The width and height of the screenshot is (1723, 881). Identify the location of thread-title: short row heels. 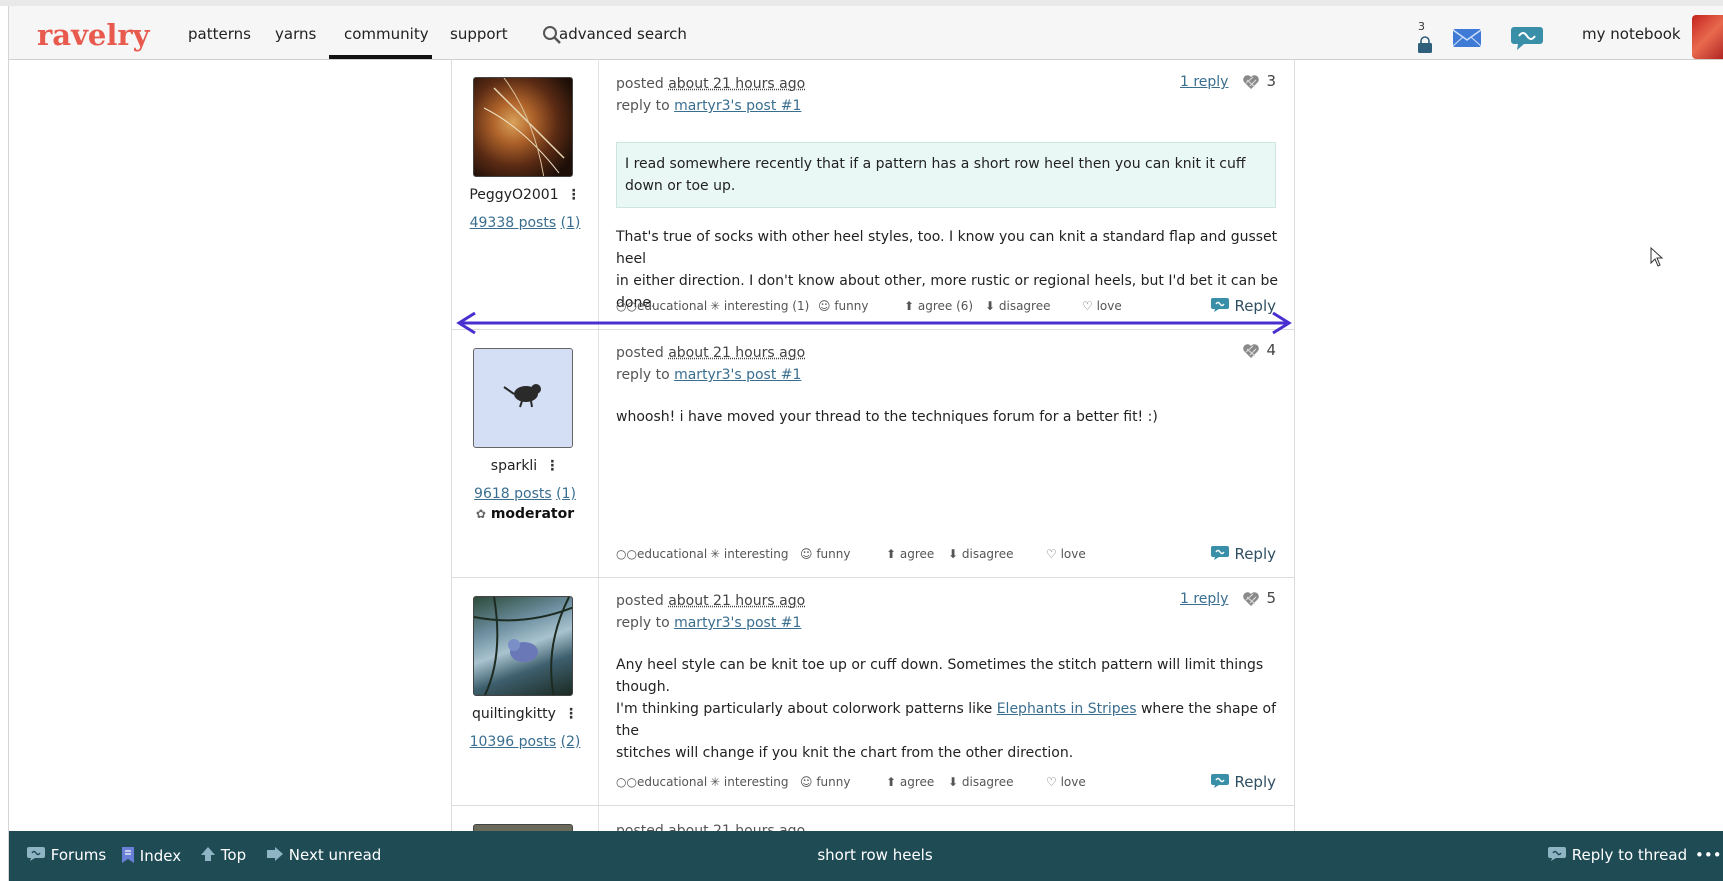
(866, 855).